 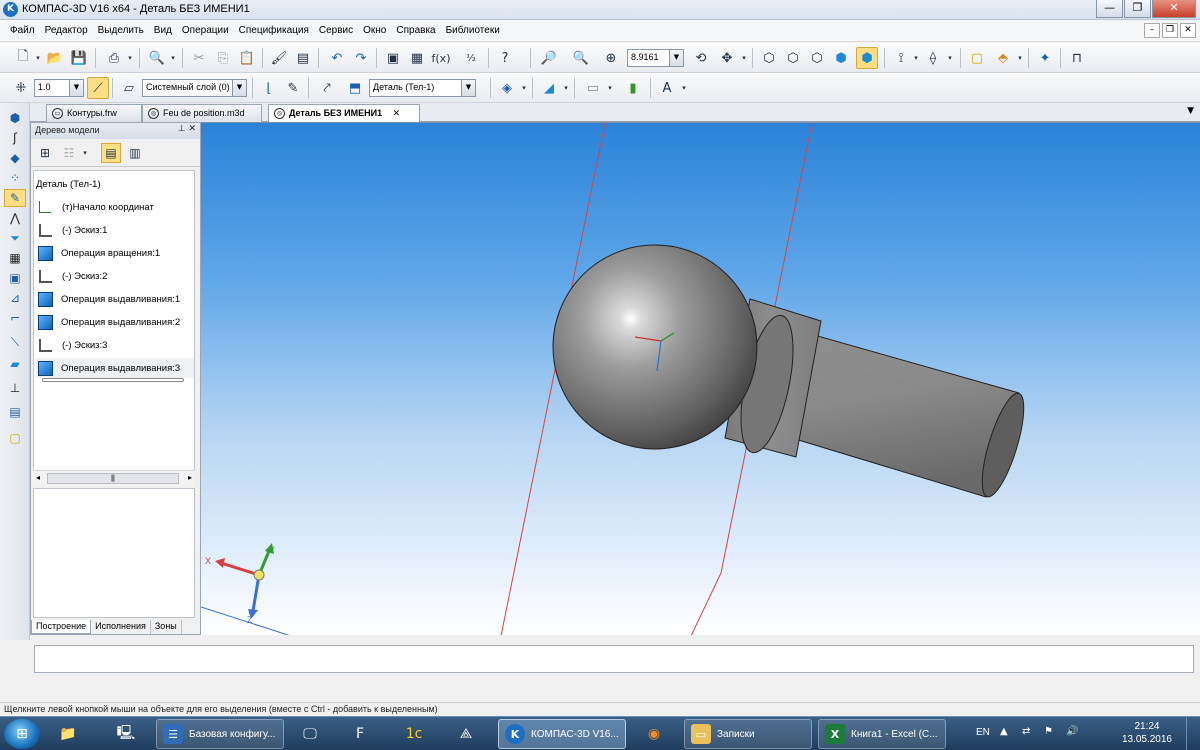 What do you see at coordinates (933, 58) in the screenshot?
I see `section-icon: ⟠` at bounding box center [933, 58].